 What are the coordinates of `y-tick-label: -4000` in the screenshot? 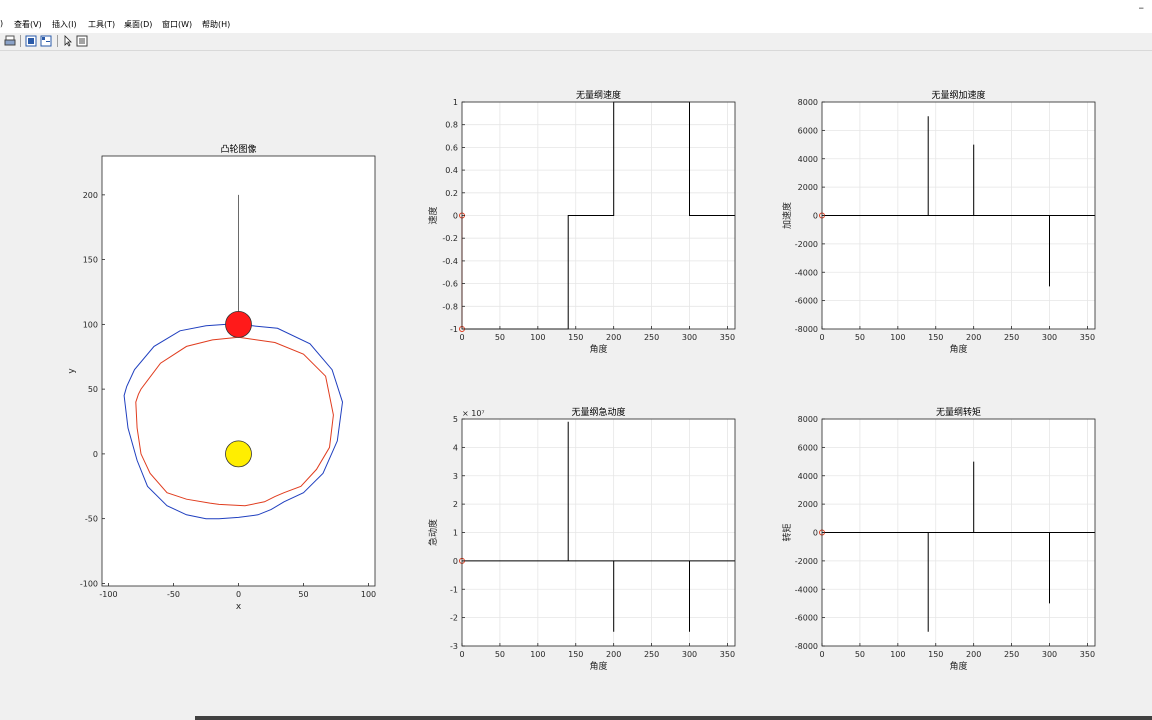 It's located at (806, 272).